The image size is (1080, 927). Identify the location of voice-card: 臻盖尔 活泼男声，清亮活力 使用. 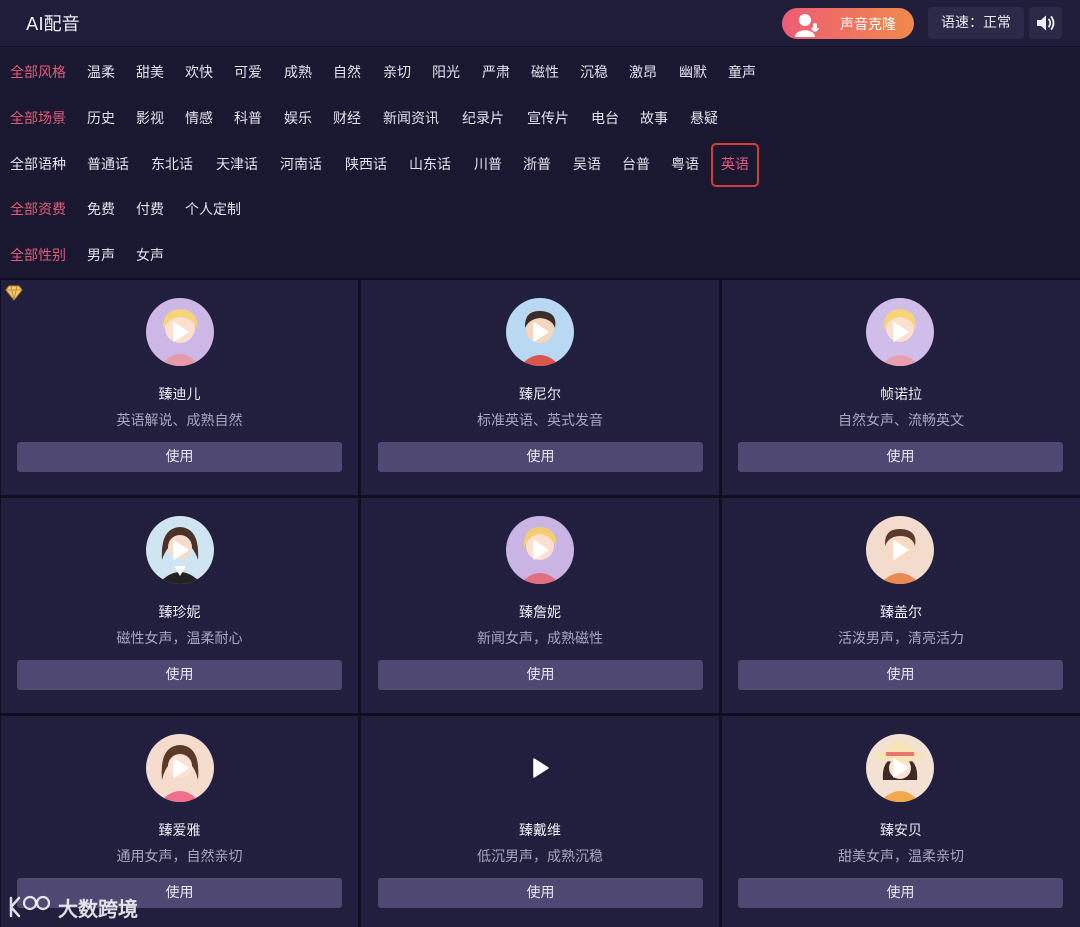
(901, 605).